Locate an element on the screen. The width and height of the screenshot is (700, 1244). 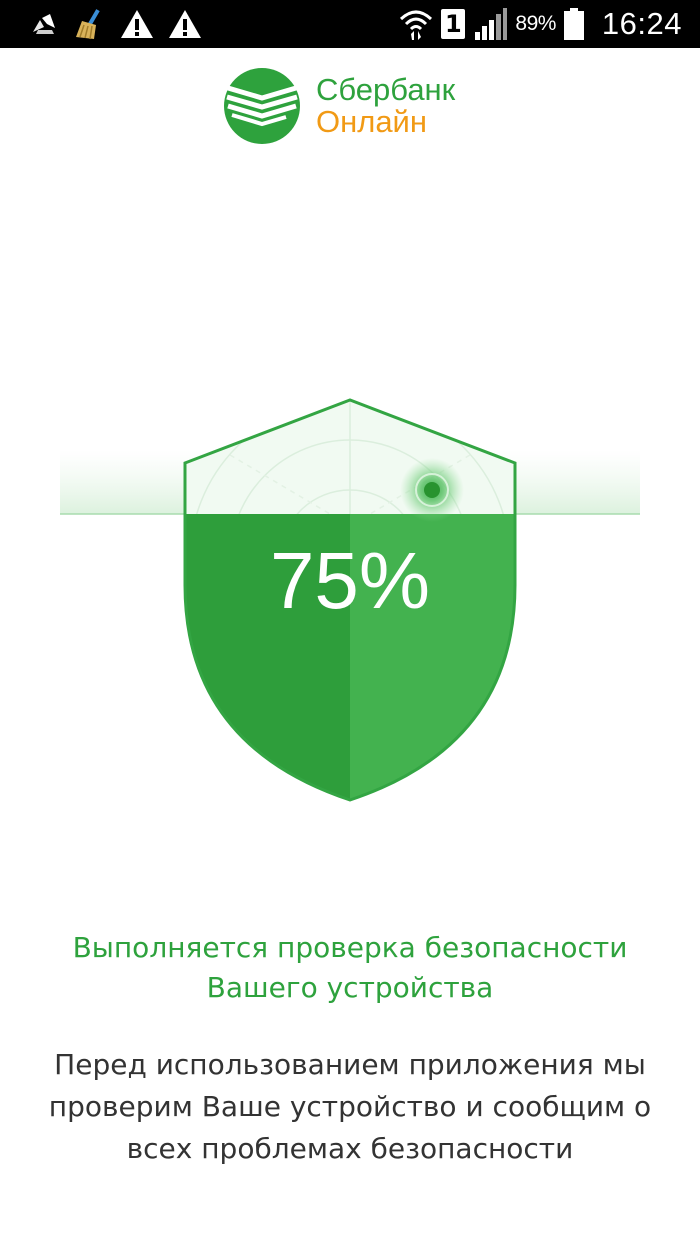
signal-icon is located at coordinates (491, 24).